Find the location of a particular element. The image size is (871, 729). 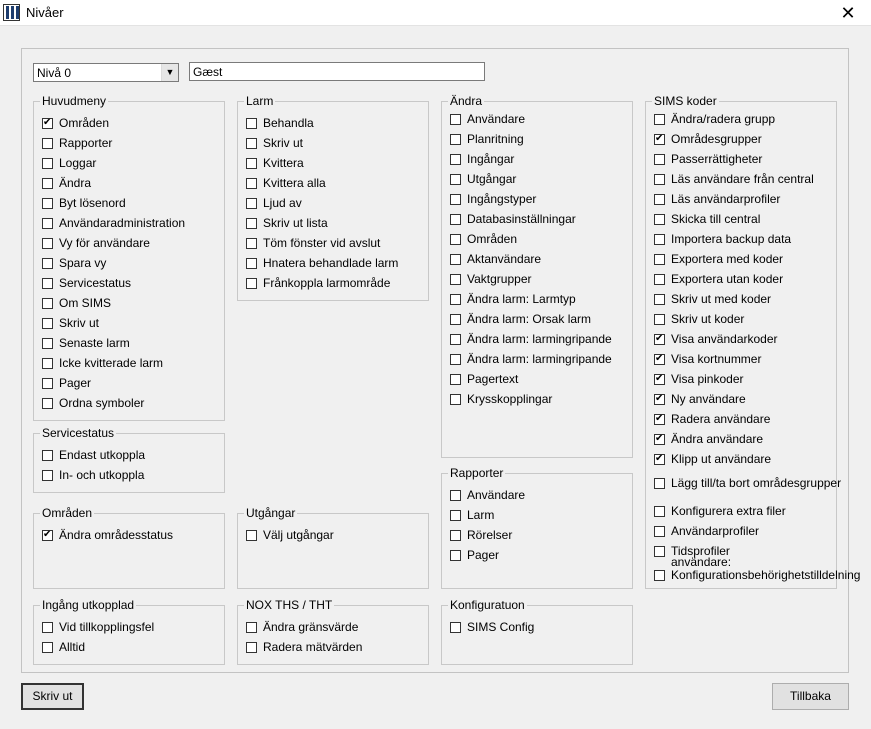

checkbox-row: Radera användare is located at coordinates (712, 419).